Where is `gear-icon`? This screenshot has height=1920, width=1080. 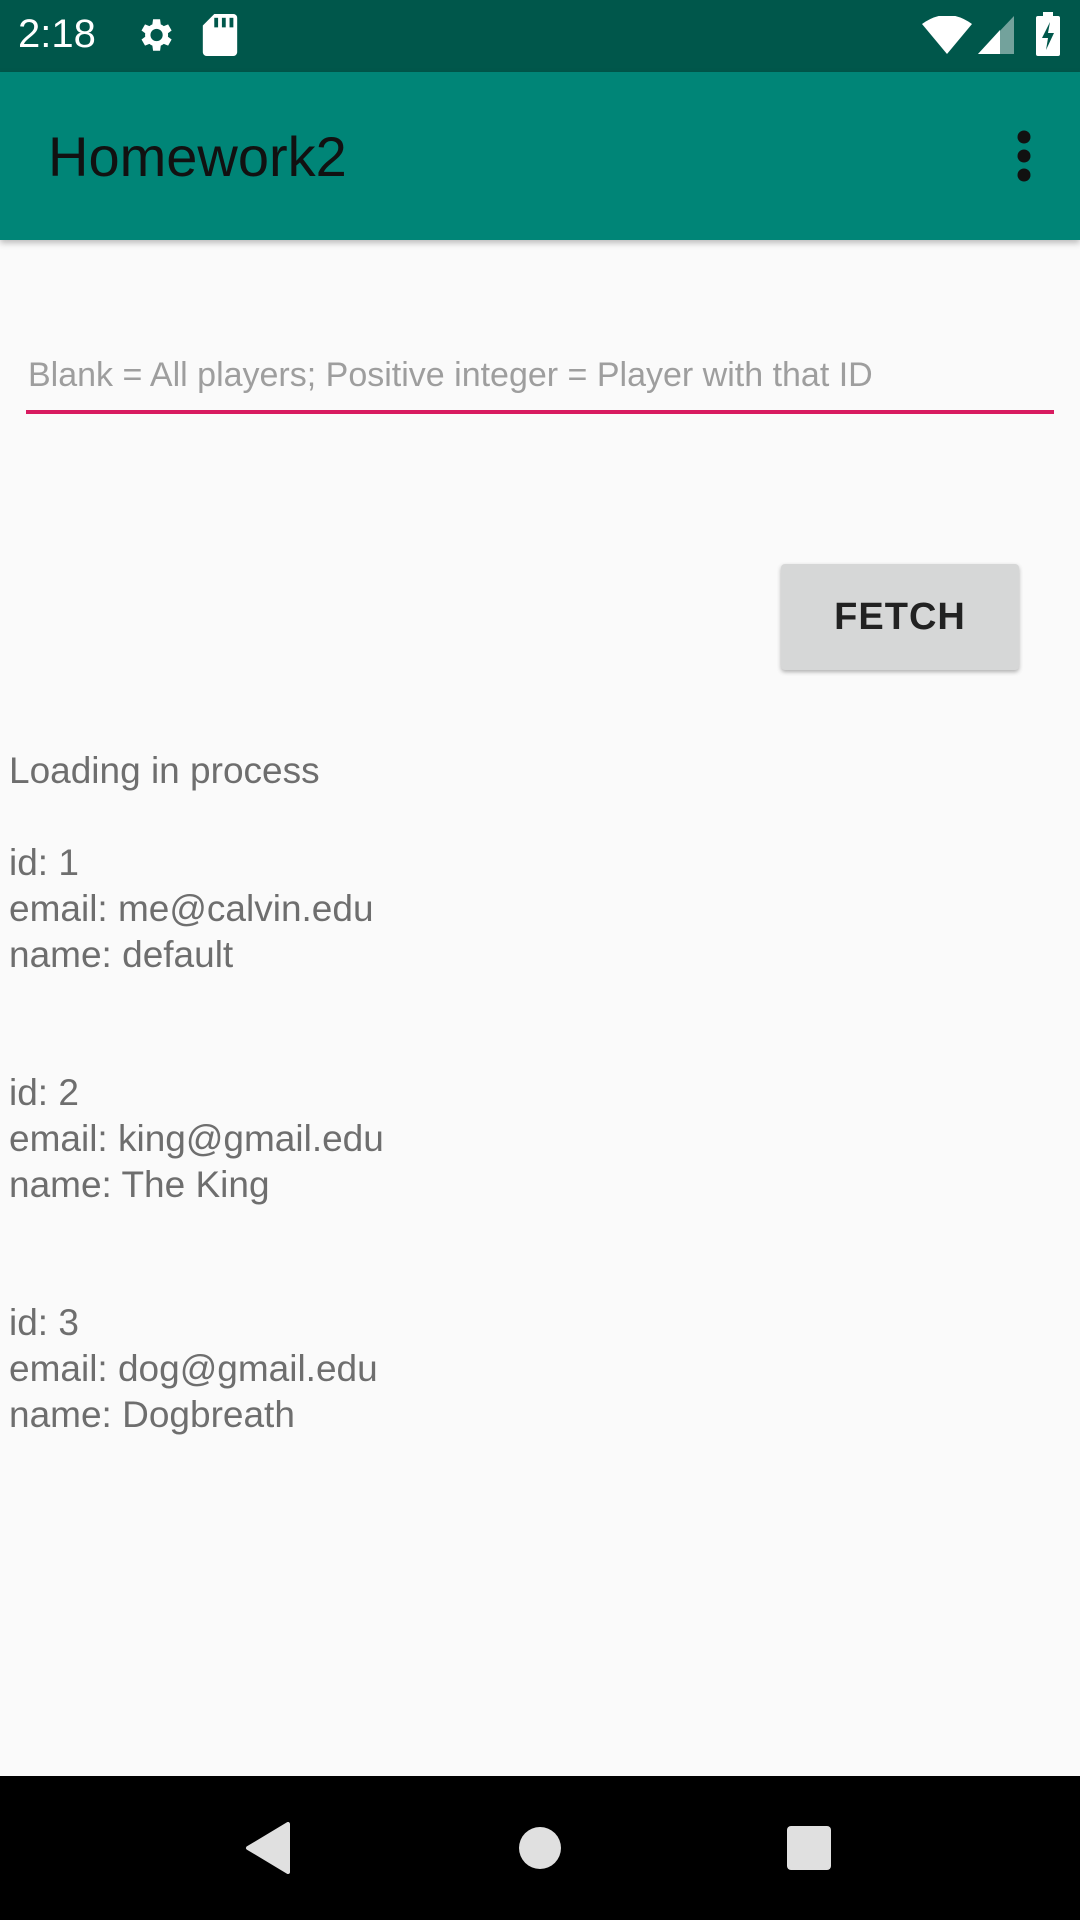
gear-icon is located at coordinates (155, 37).